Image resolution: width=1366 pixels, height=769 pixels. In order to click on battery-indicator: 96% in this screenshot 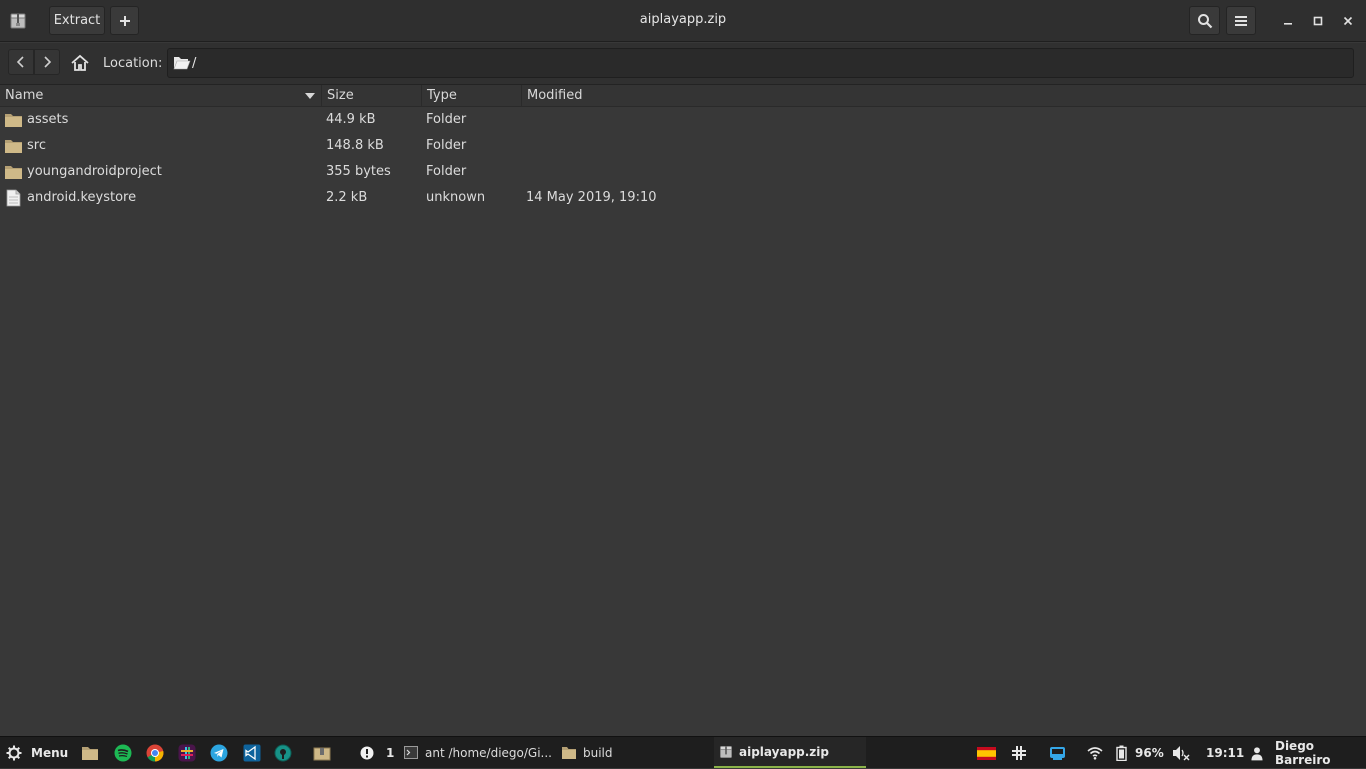, I will do `click(1140, 753)`.